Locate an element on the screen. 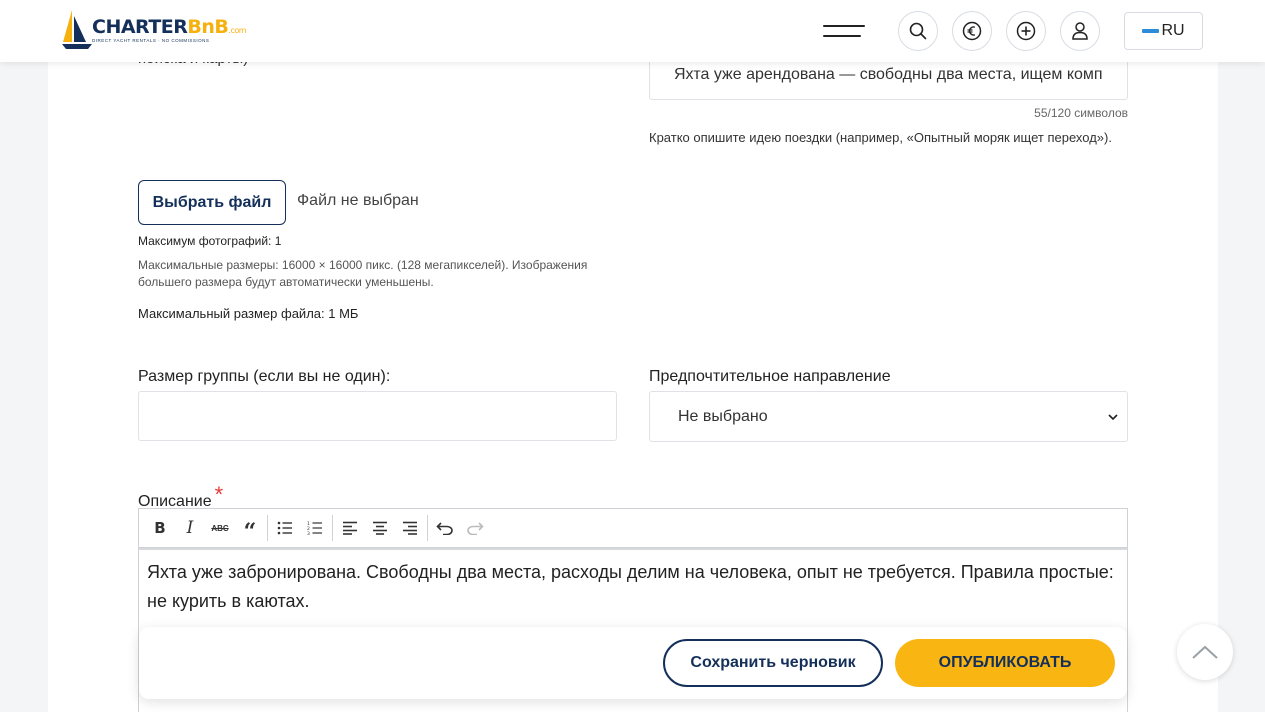  align-left-button is located at coordinates (350, 528).